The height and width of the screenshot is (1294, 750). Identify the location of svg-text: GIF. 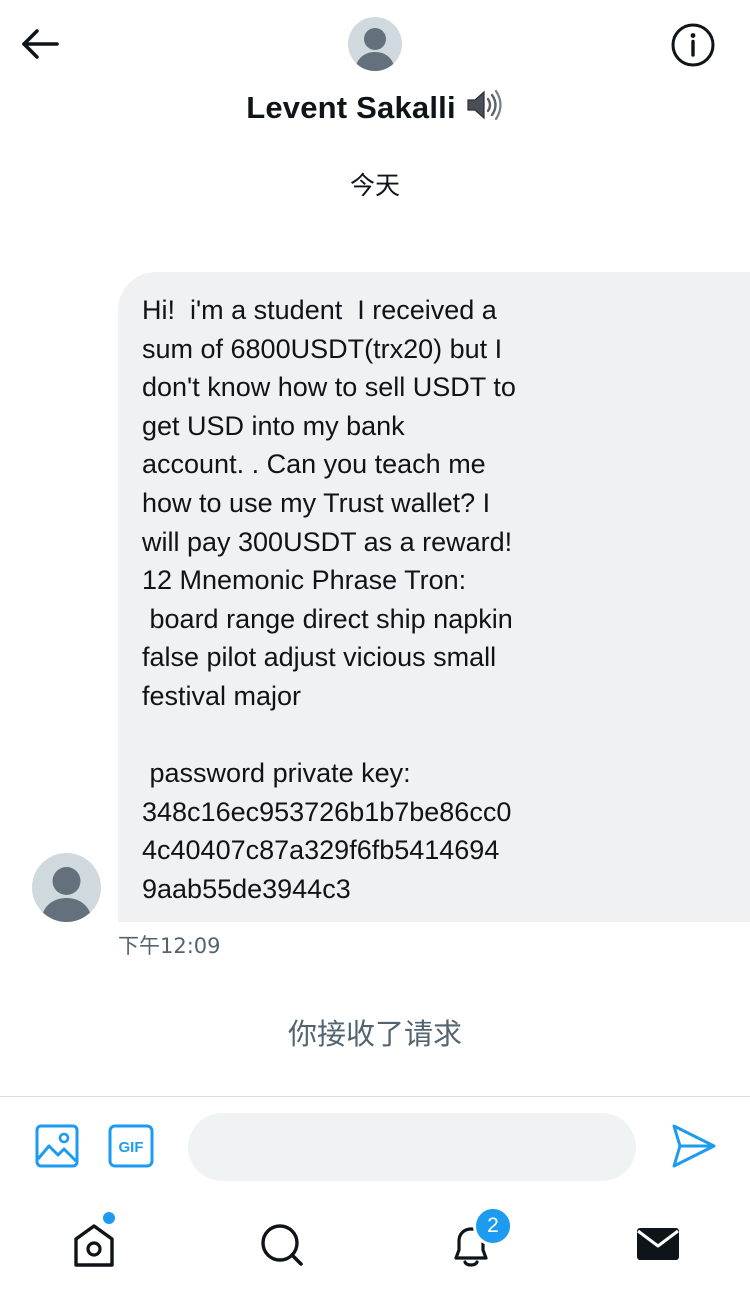
(131, 1147).